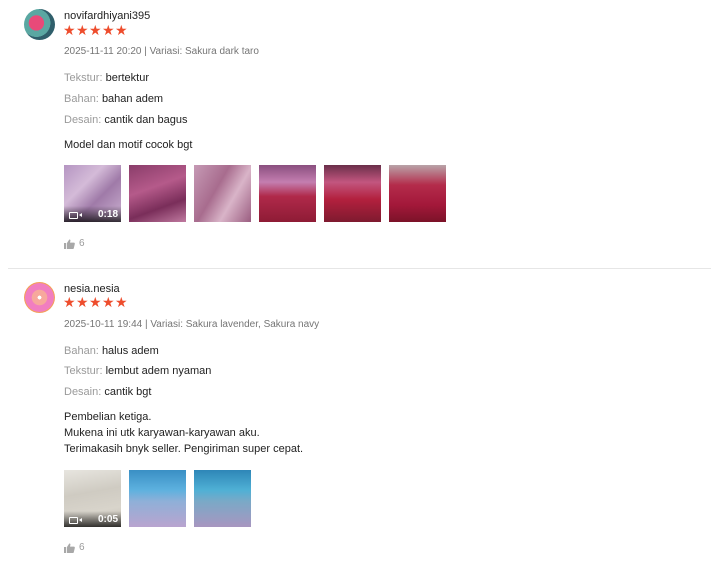 The width and height of the screenshot is (711, 561). What do you see at coordinates (107, 519) in the screenshot?
I see `video-duration: 0:05` at bounding box center [107, 519].